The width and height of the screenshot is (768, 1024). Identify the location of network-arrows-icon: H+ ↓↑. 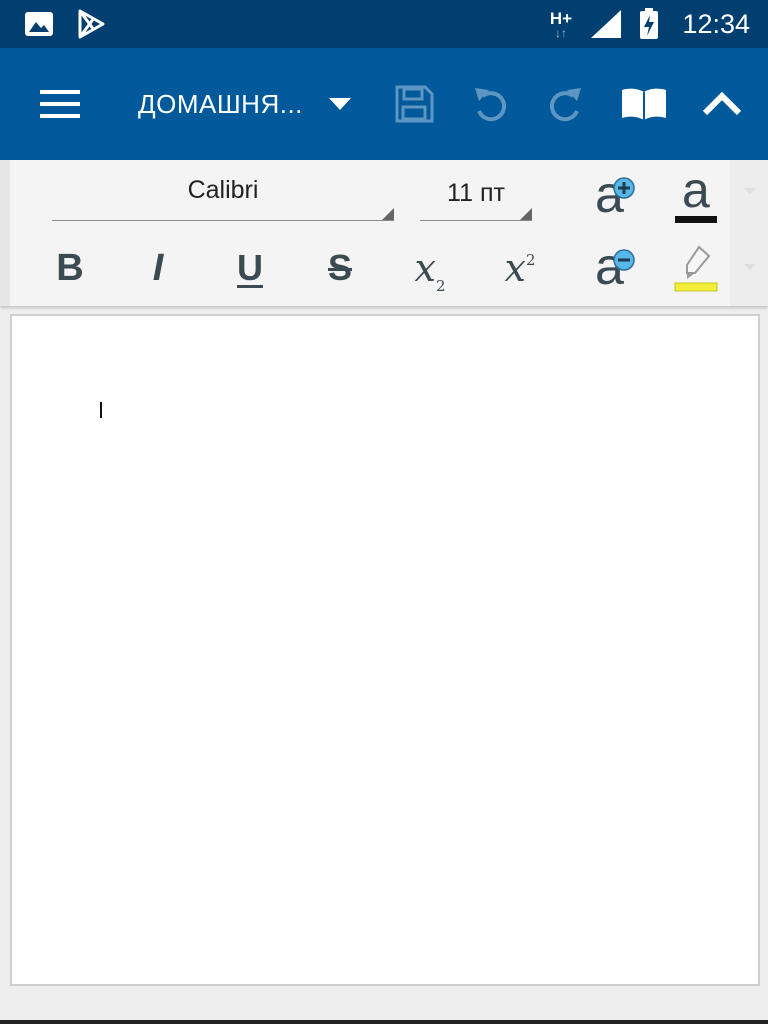
(561, 24).